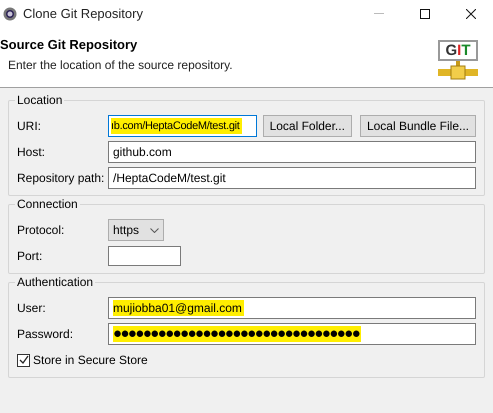 This screenshot has width=493, height=413. What do you see at coordinates (32, 308) in the screenshot?
I see `field-label: User:` at bounding box center [32, 308].